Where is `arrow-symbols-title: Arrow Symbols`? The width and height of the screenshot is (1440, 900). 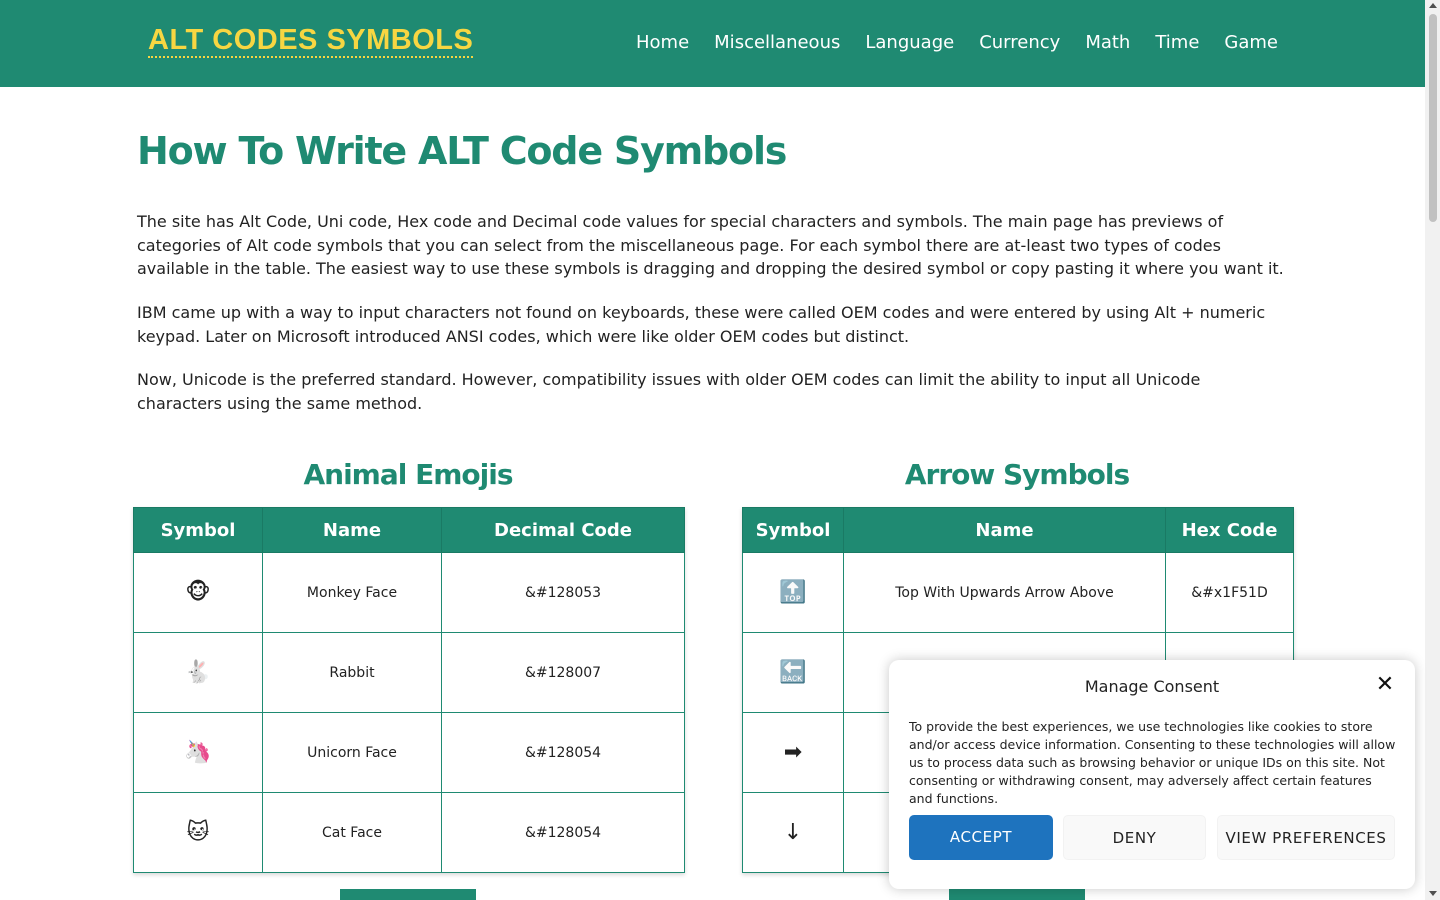
arrow-symbols-title: Arrow Symbols is located at coordinates (1017, 474).